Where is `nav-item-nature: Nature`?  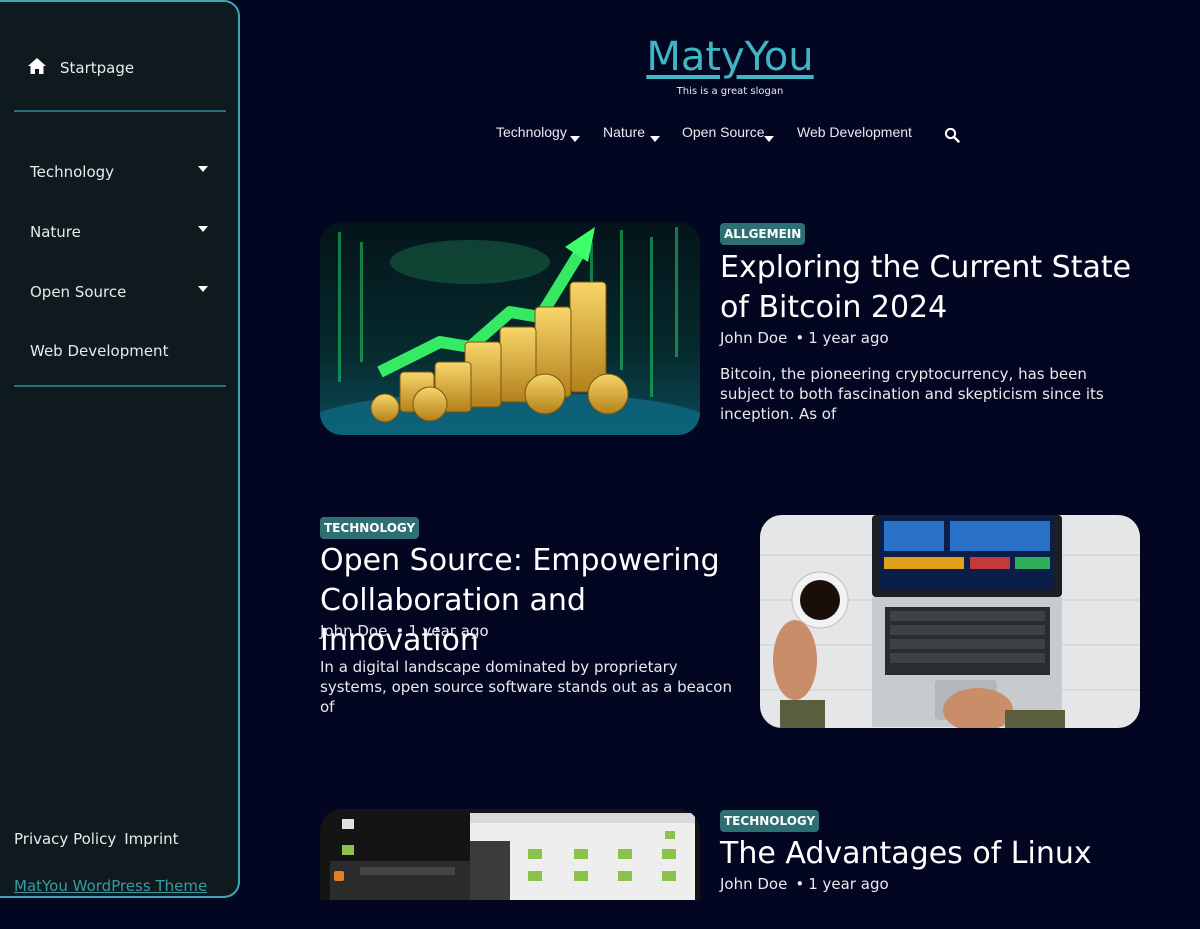 nav-item-nature: Nature is located at coordinates (624, 132).